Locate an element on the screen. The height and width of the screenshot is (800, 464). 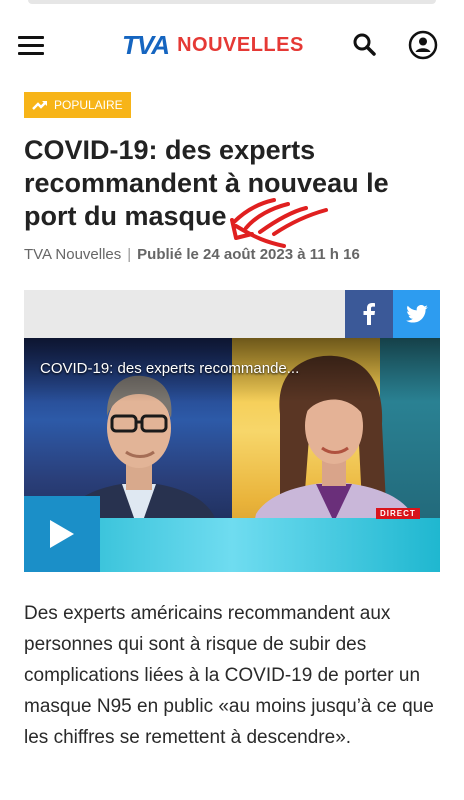
status-strip is located at coordinates (232, 5).